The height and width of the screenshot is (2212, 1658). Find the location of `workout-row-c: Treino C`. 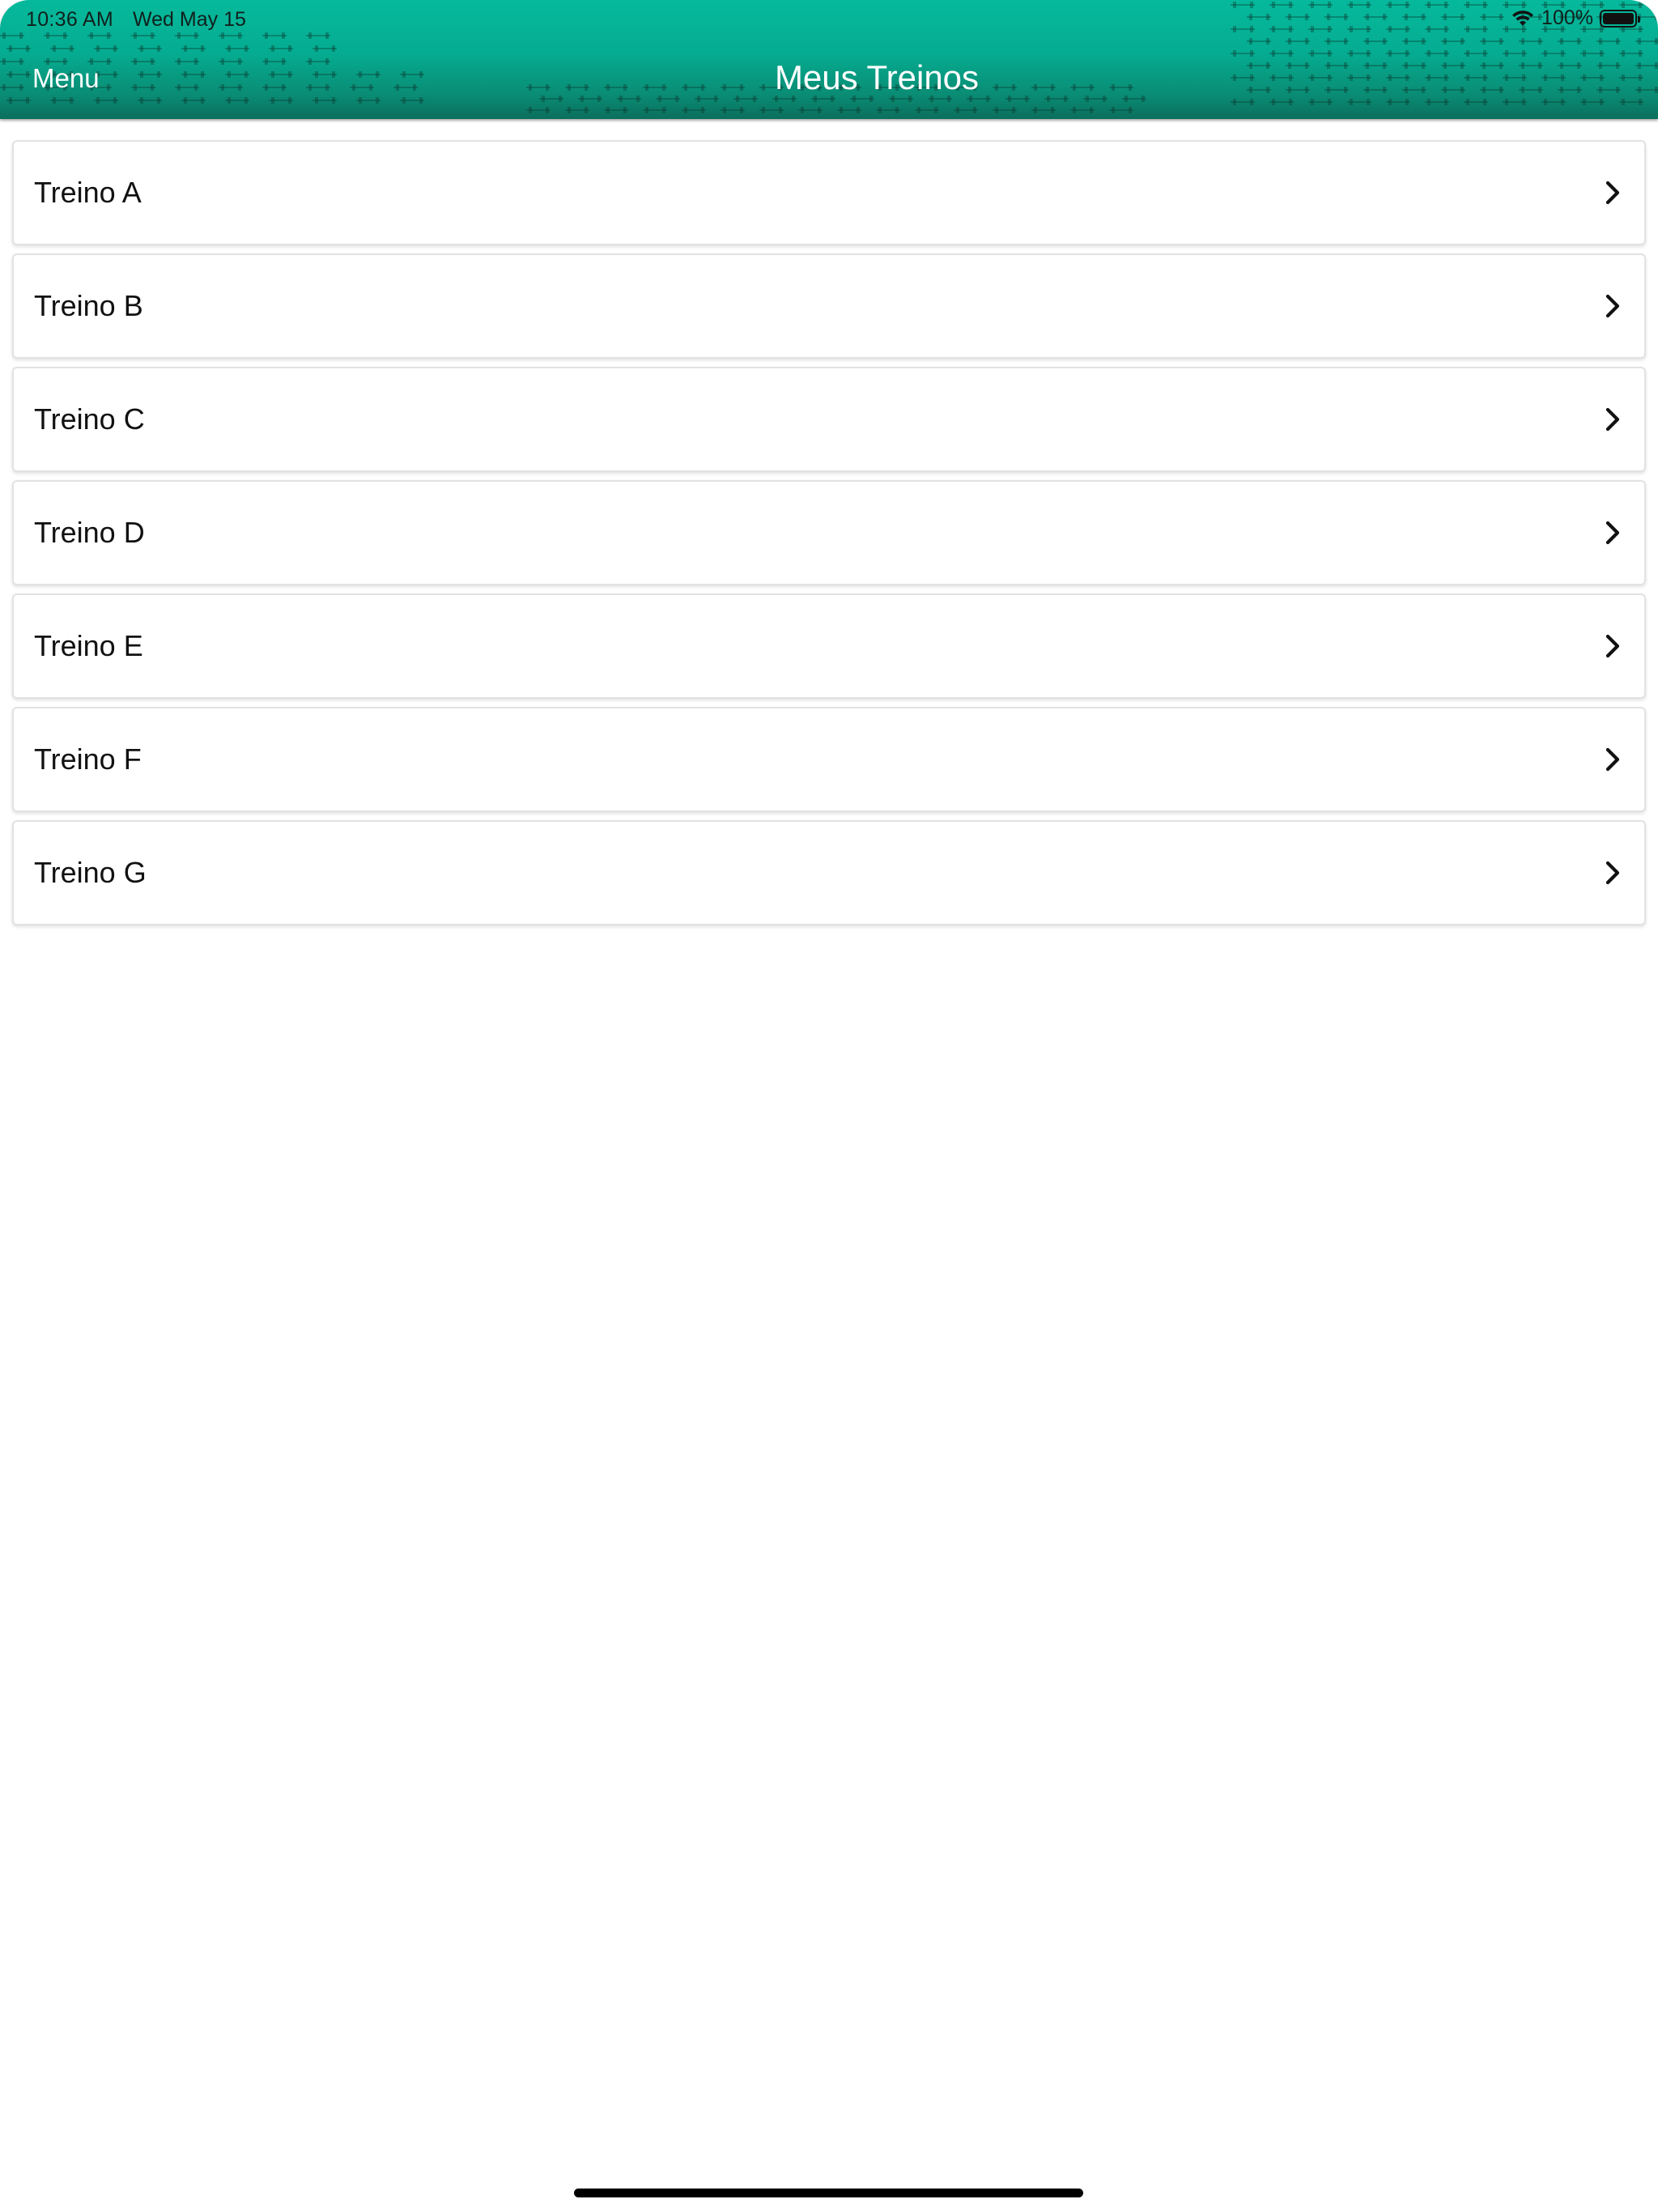

workout-row-c: Treino C is located at coordinates (829, 420).